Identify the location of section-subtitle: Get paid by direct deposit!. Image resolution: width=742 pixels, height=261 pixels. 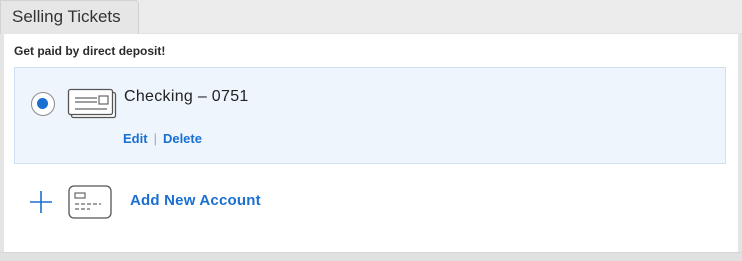
(90, 51).